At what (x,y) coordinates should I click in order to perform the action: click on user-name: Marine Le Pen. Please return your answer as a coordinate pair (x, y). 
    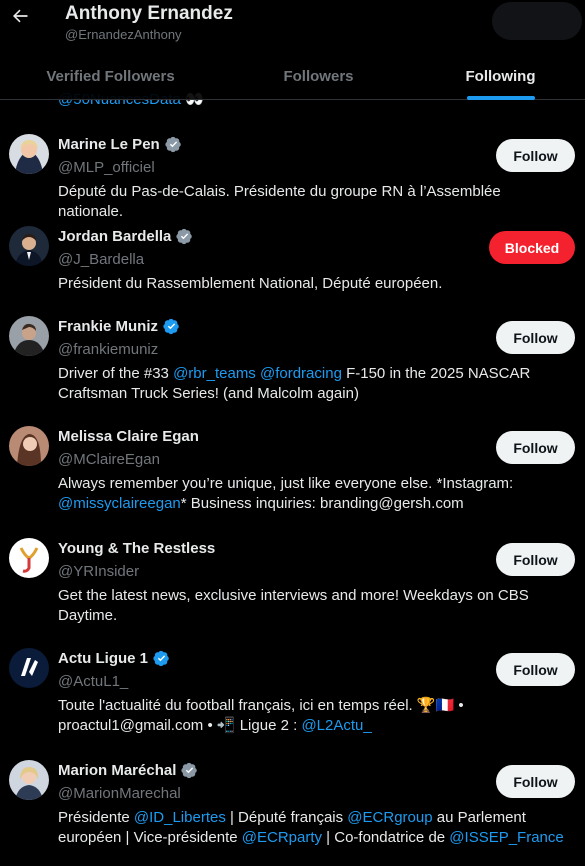
    Looking at the image, I should click on (109, 144).